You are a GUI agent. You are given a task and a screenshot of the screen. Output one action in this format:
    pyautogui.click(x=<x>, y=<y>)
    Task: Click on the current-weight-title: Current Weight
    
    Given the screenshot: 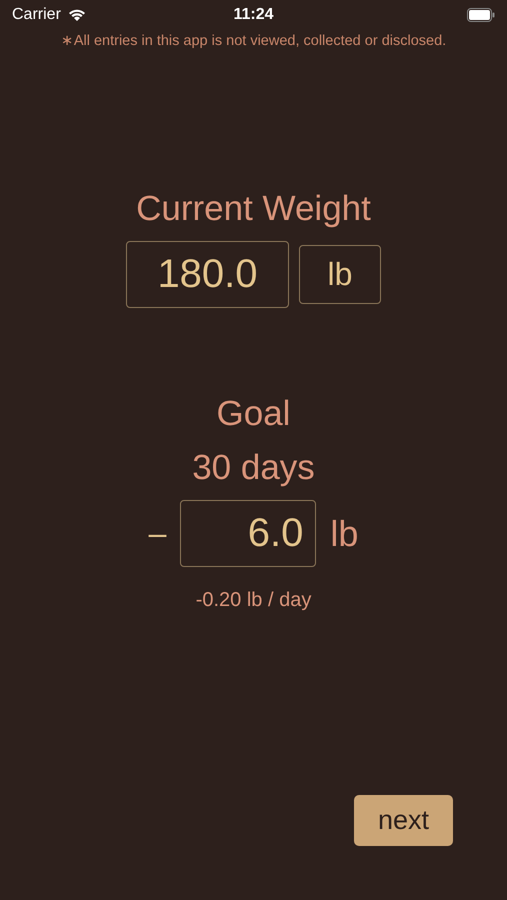 What is the action you would take?
    pyautogui.click(x=253, y=209)
    